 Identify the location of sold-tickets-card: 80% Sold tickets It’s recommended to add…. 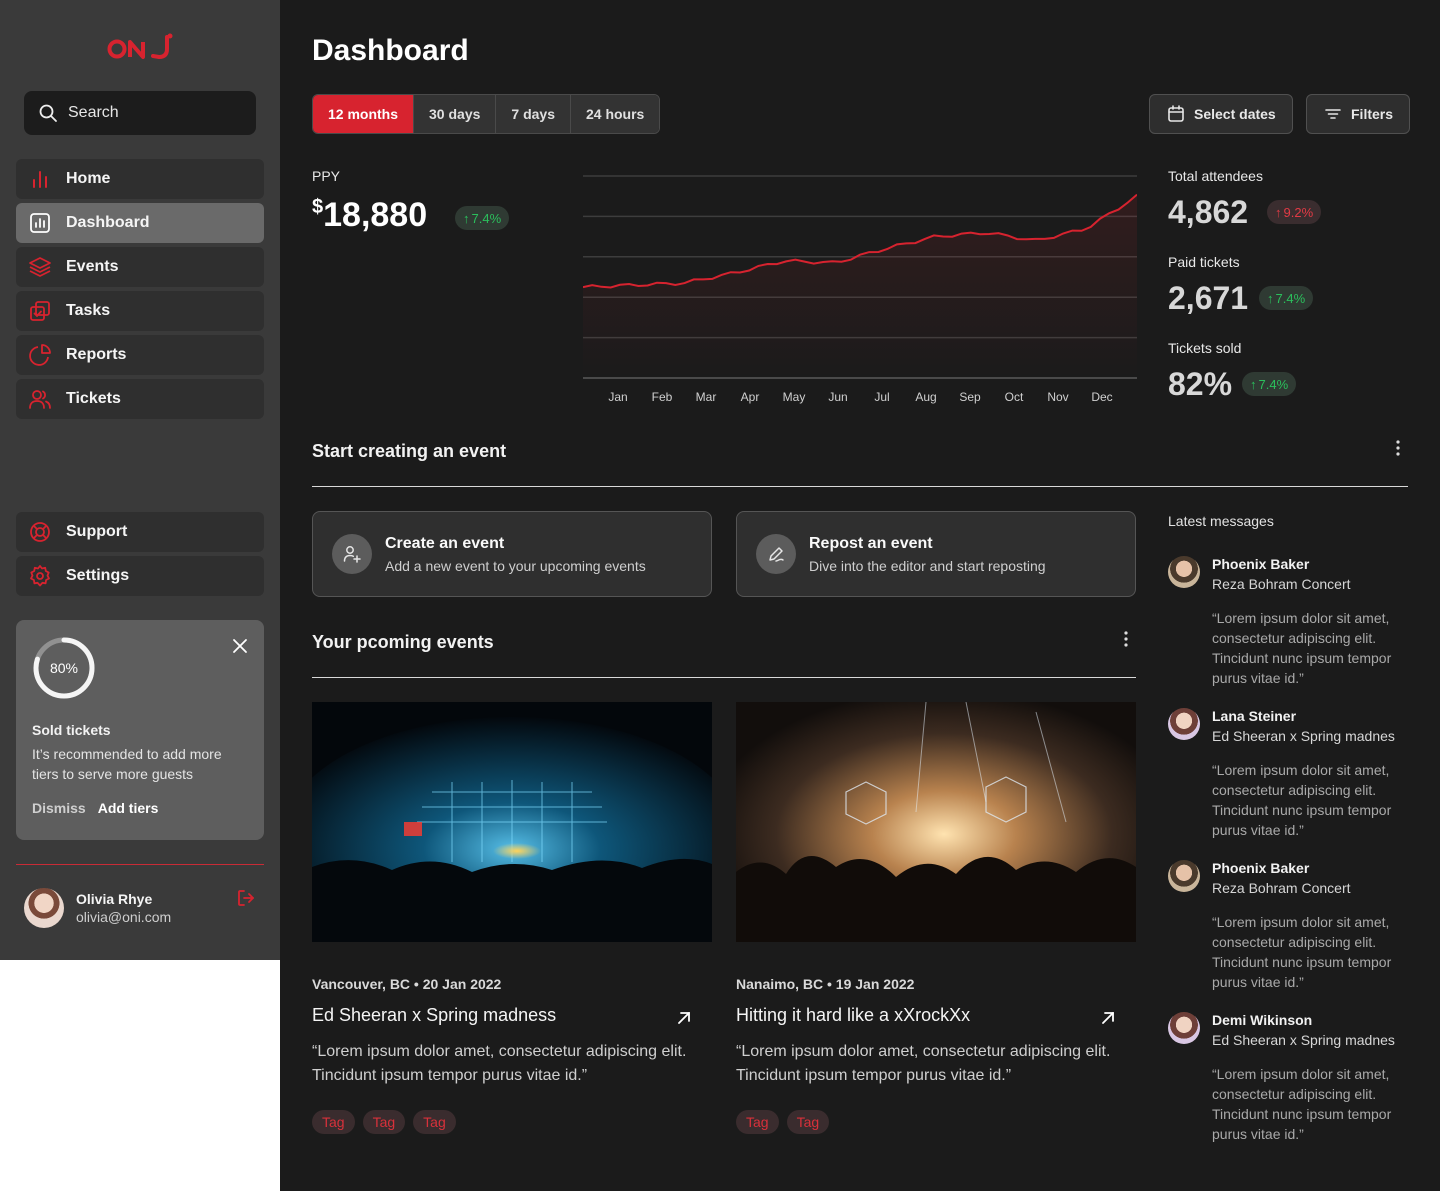
(140, 730).